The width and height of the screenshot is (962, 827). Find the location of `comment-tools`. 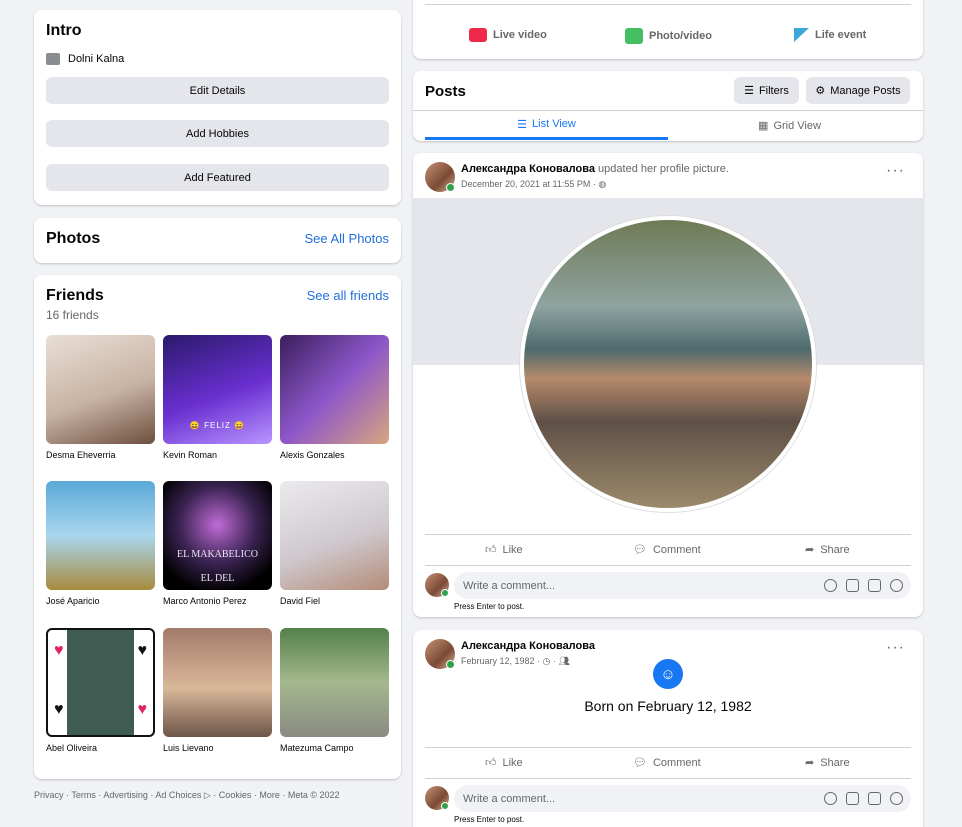

comment-tools is located at coordinates (863, 798).